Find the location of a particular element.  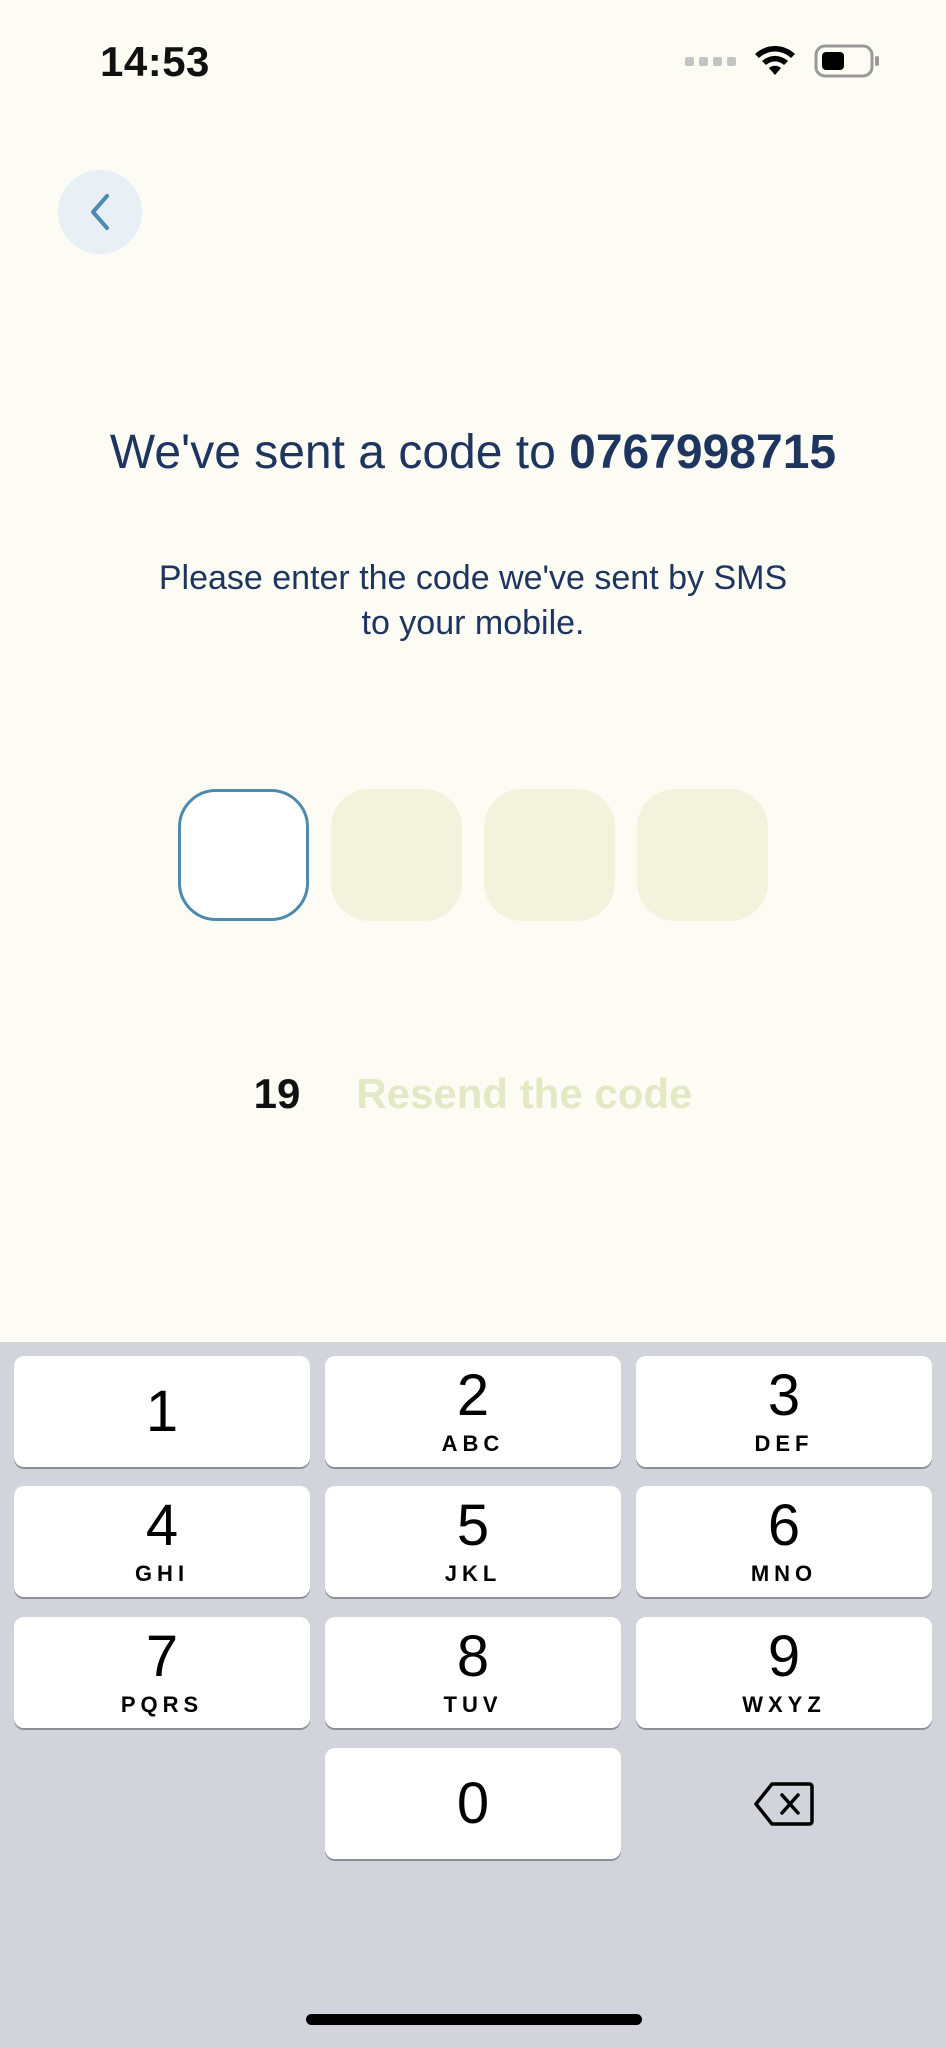

key-1: 1 is located at coordinates (162, 1411).